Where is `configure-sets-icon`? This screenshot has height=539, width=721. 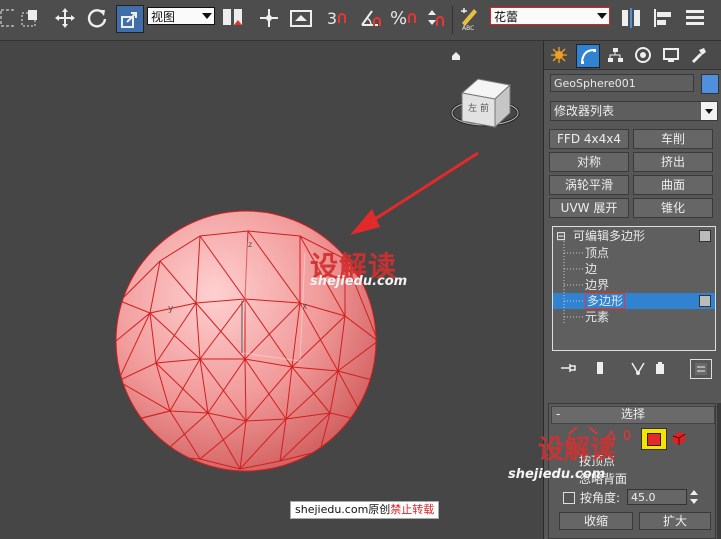 configure-sets-icon is located at coordinates (701, 369).